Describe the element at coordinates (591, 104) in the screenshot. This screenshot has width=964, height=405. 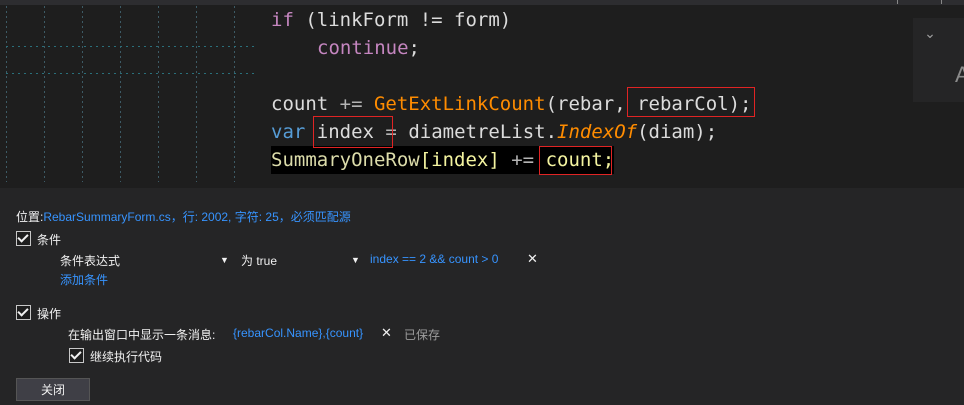
I see `code-token: (rebar,` at that location.